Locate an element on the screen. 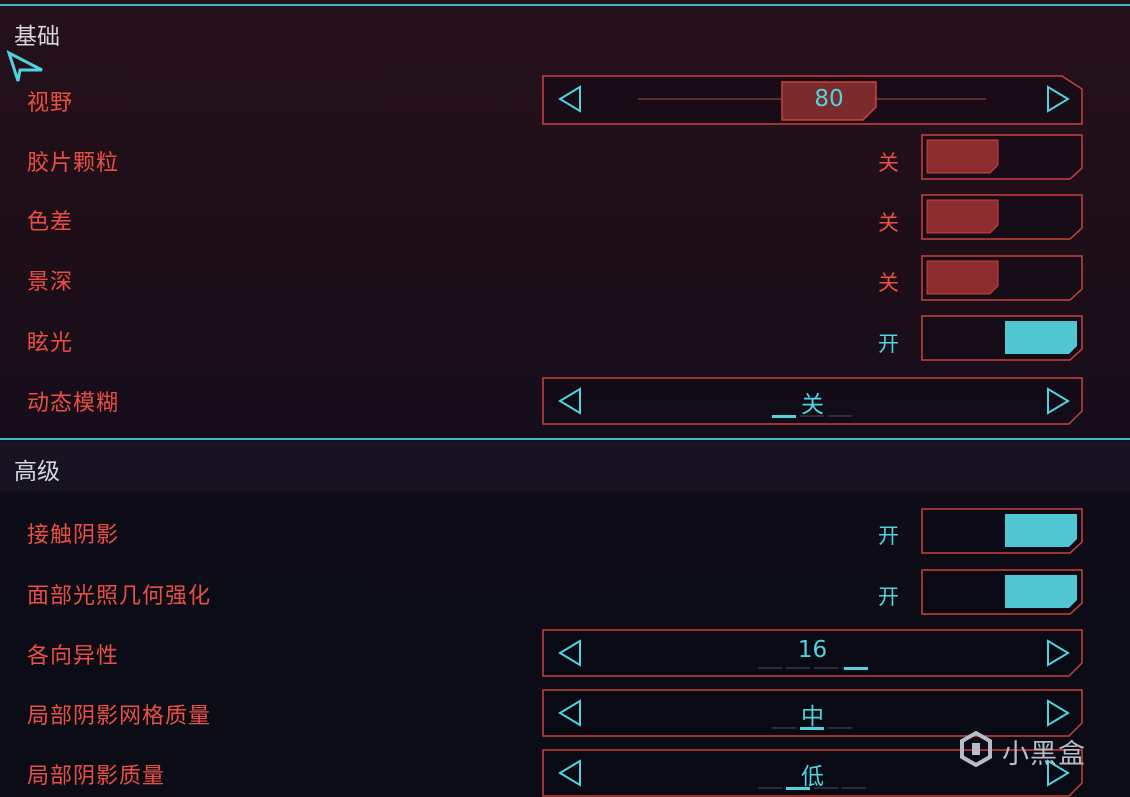  contact-shadows-state: 开 is located at coordinates (888, 536).